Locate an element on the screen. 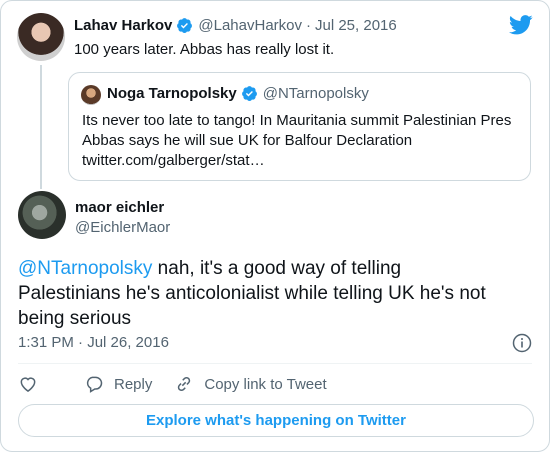 Image resolution: width=550 pixels, height=452 pixels. tweet-timestamp: 1:31 PM · Jul 26, 2016 is located at coordinates (93, 342).